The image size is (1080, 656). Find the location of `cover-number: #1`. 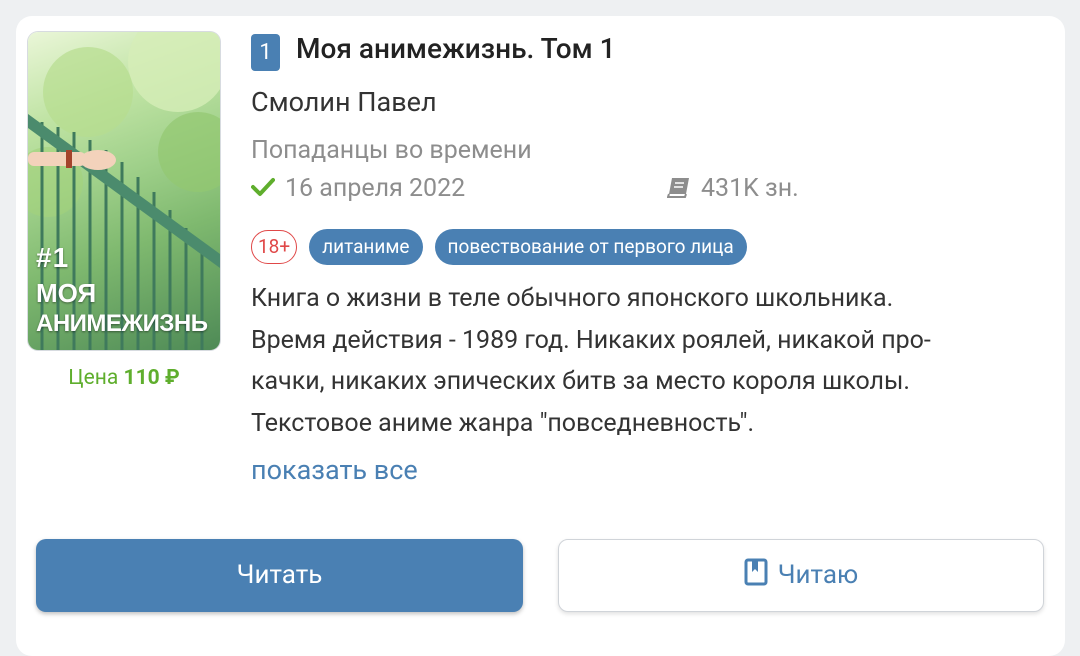

cover-number: #1 is located at coordinates (53, 257).